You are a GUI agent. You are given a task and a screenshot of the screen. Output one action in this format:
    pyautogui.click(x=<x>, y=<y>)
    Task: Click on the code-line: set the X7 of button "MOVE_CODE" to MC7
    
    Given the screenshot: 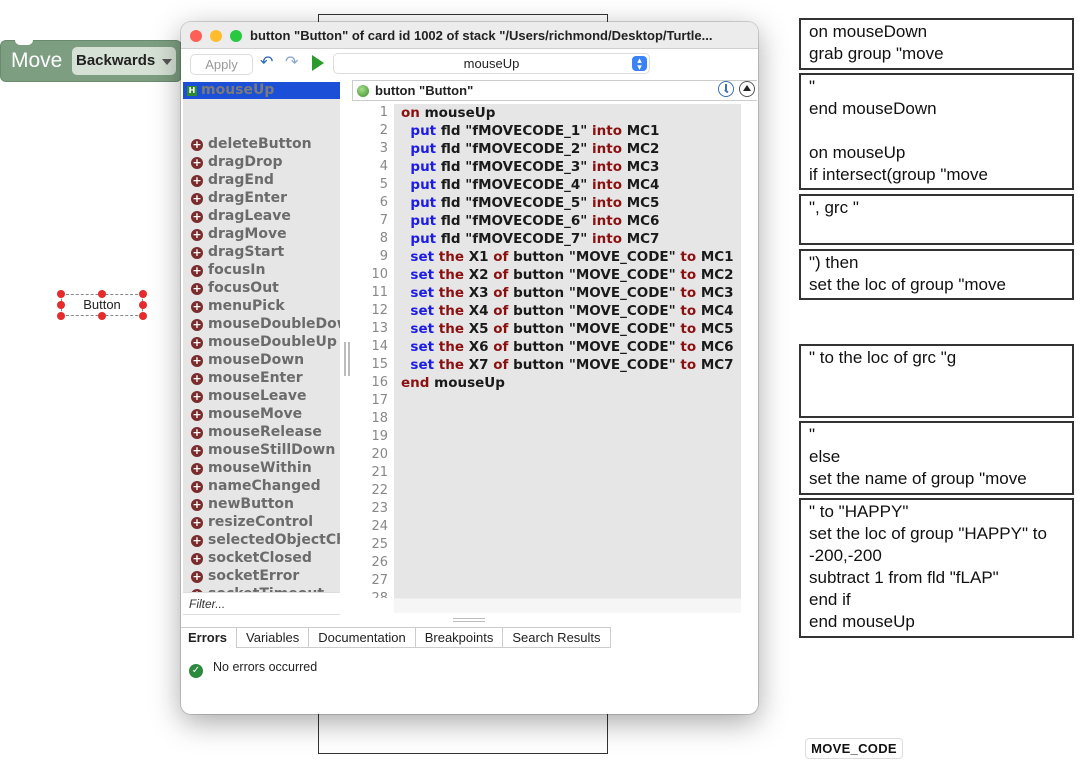 What is the action you would take?
    pyautogui.click(x=567, y=365)
    